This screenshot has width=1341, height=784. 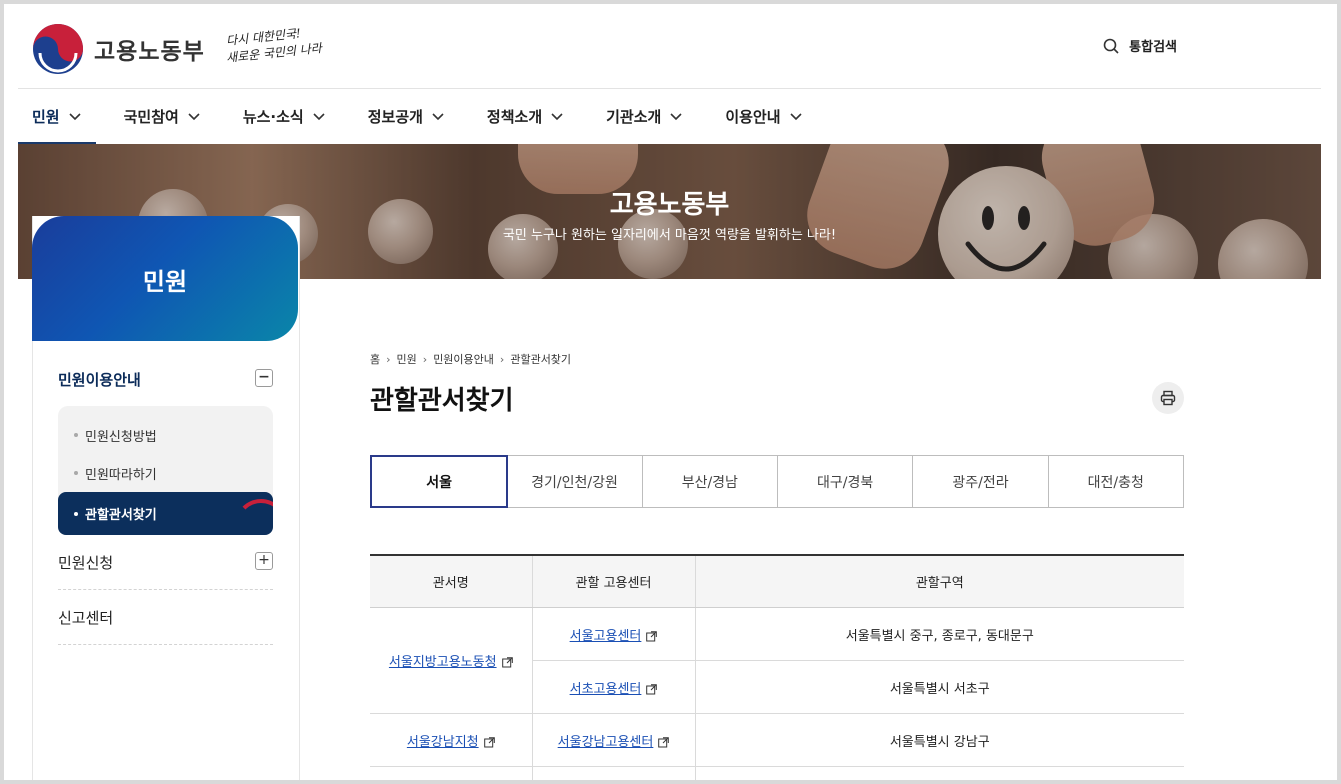 I want to click on sidebar-item-report-center: 신고센터, so click(x=165, y=617).